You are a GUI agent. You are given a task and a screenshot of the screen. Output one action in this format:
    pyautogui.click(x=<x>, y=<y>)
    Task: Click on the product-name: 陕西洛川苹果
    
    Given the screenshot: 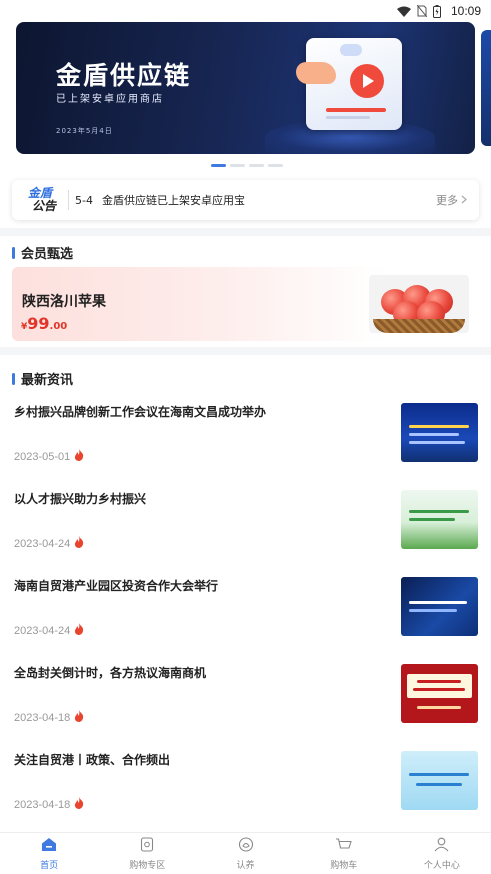 What is the action you would take?
    pyautogui.click(x=64, y=302)
    